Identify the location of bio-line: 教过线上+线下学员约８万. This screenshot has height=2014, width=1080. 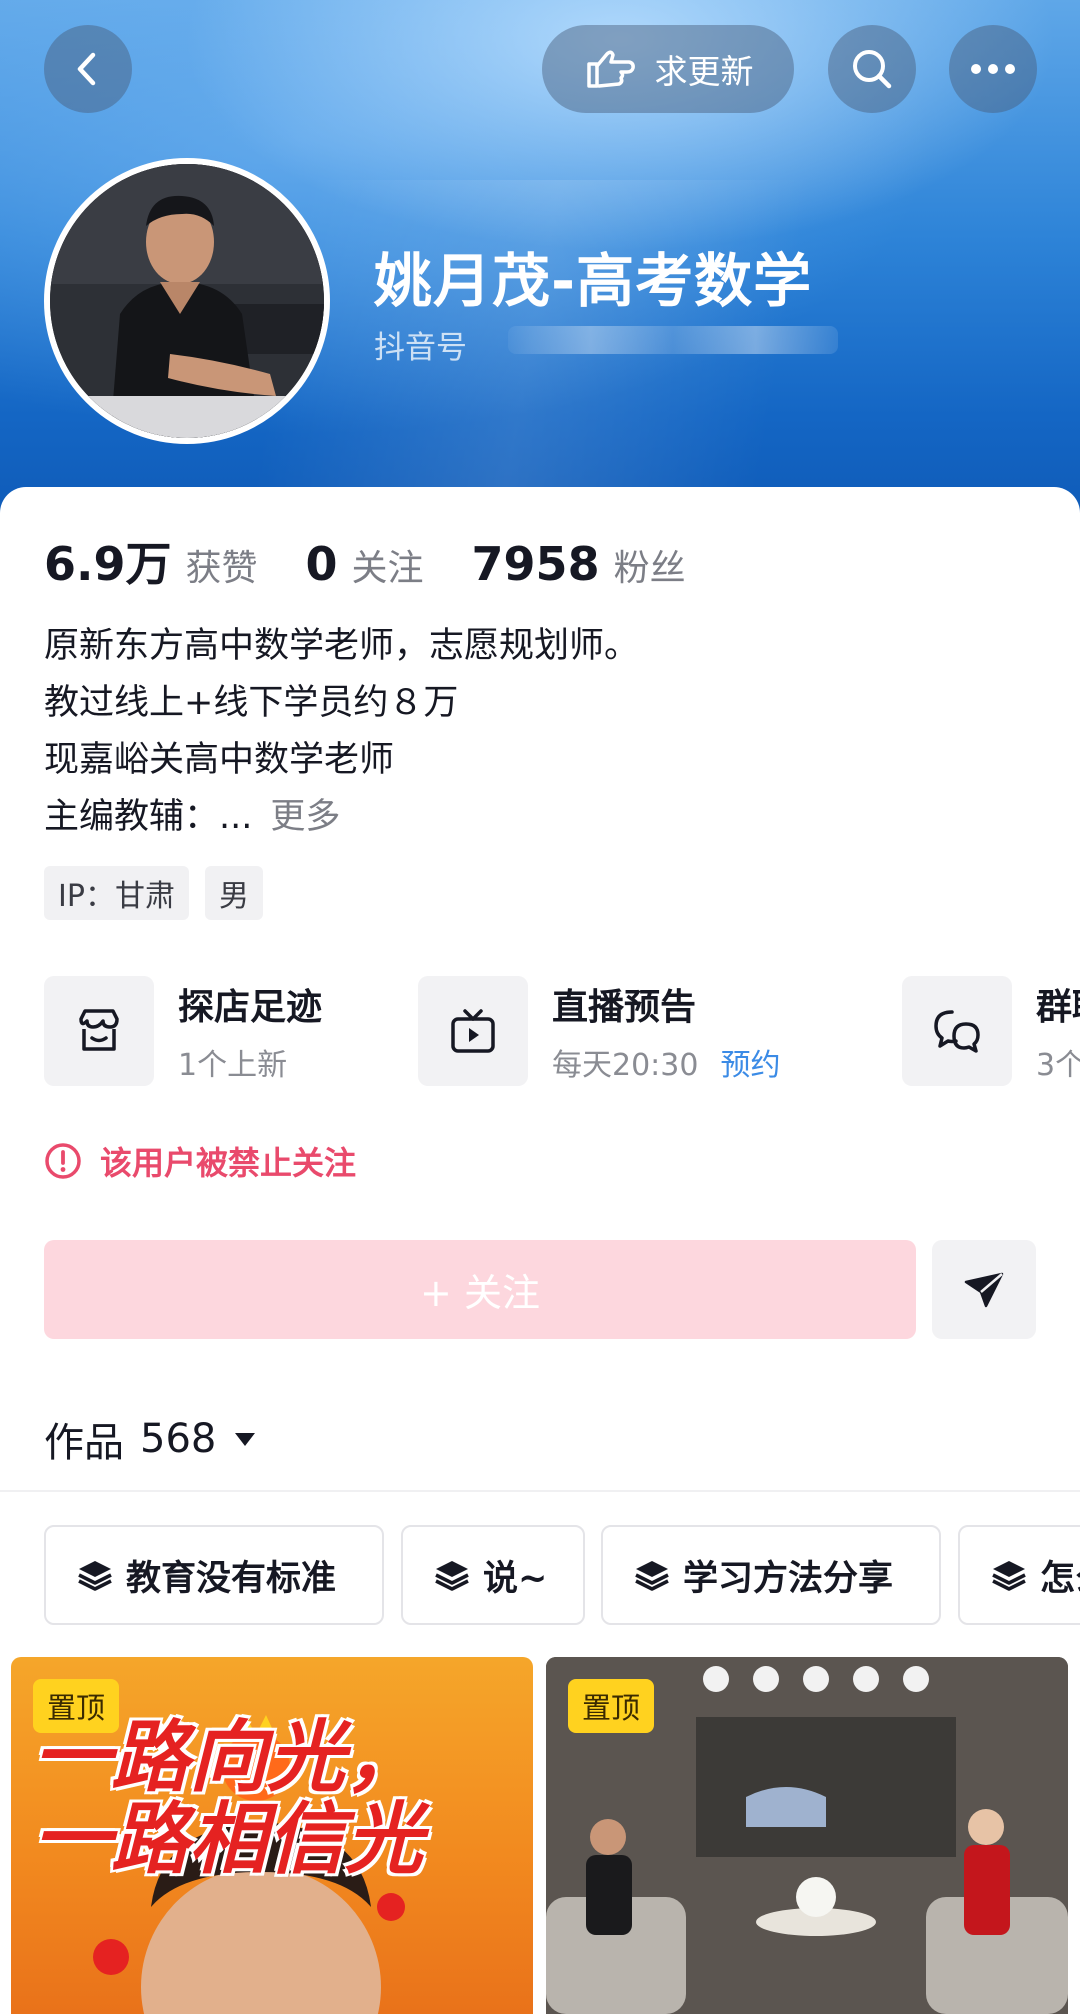
(251, 703).